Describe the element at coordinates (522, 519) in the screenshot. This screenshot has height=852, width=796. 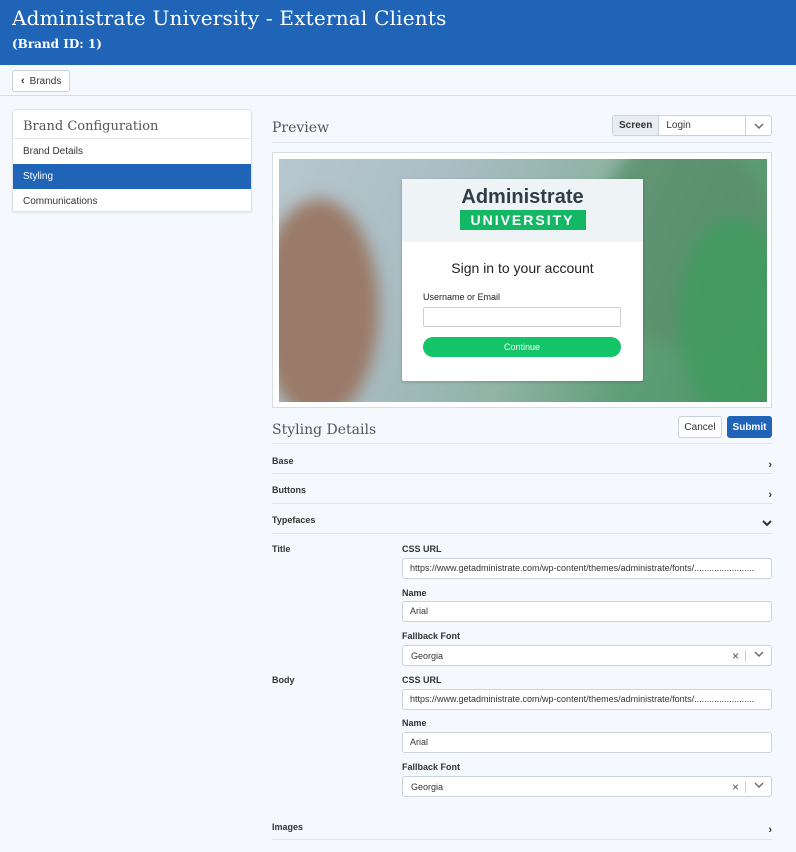
I see `accordion-typefaces: Typefaces` at that location.